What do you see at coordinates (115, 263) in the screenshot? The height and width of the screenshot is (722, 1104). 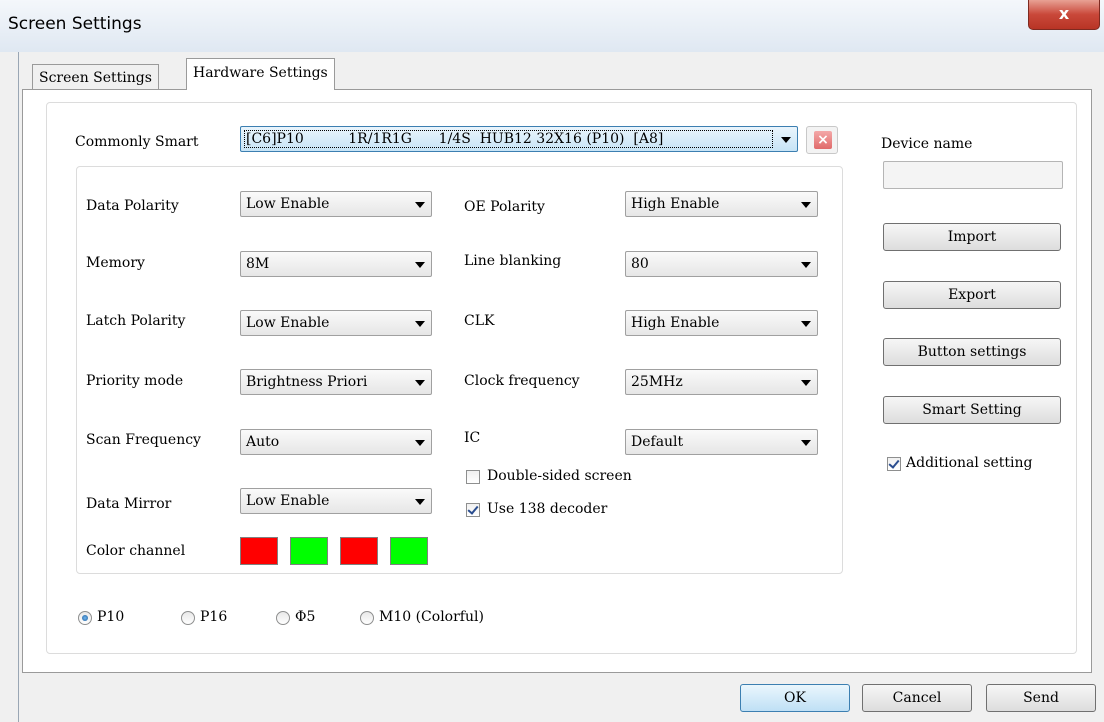 I see `memory-label: Memory` at bounding box center [115, 263].